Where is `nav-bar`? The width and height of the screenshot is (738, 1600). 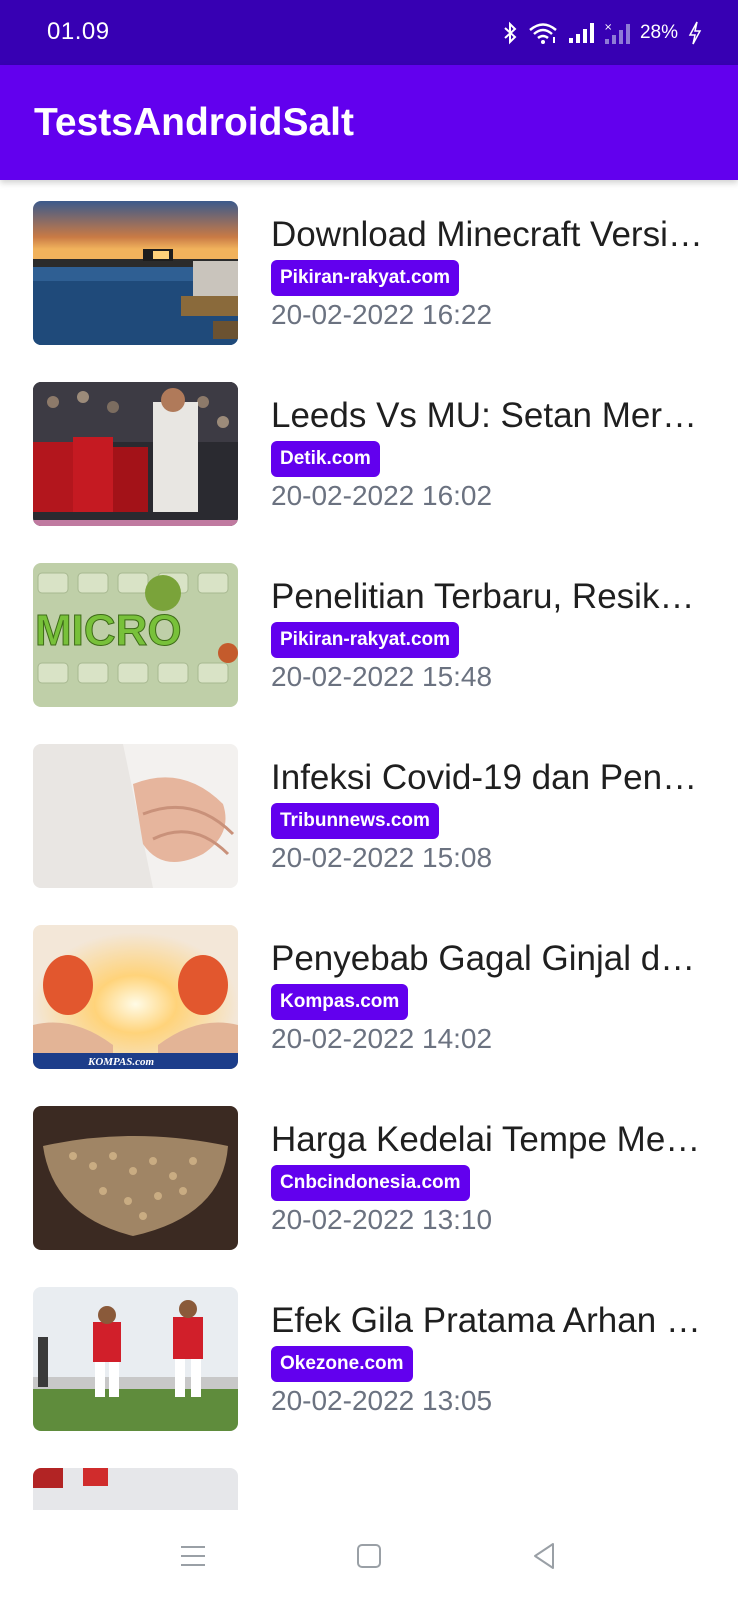
nav-bar is located at coordinates (369, 1555).